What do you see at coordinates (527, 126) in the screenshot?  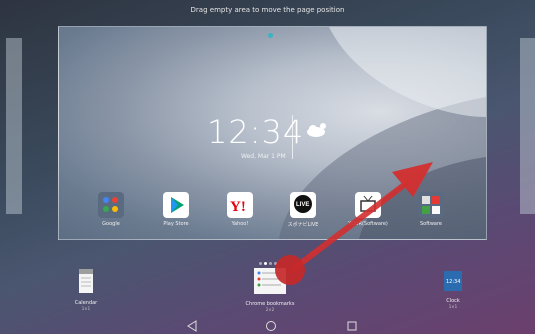 I see `right-page-preview` at bounding box center [527, 126].